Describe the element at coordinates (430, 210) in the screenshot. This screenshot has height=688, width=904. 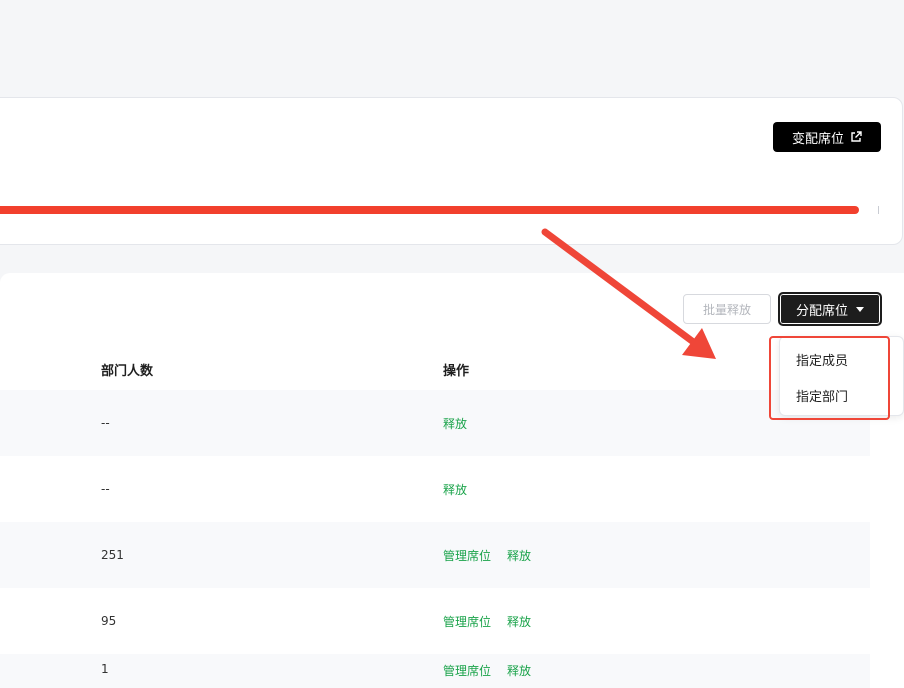
I see `seat-usage-progress-fill` at that location.